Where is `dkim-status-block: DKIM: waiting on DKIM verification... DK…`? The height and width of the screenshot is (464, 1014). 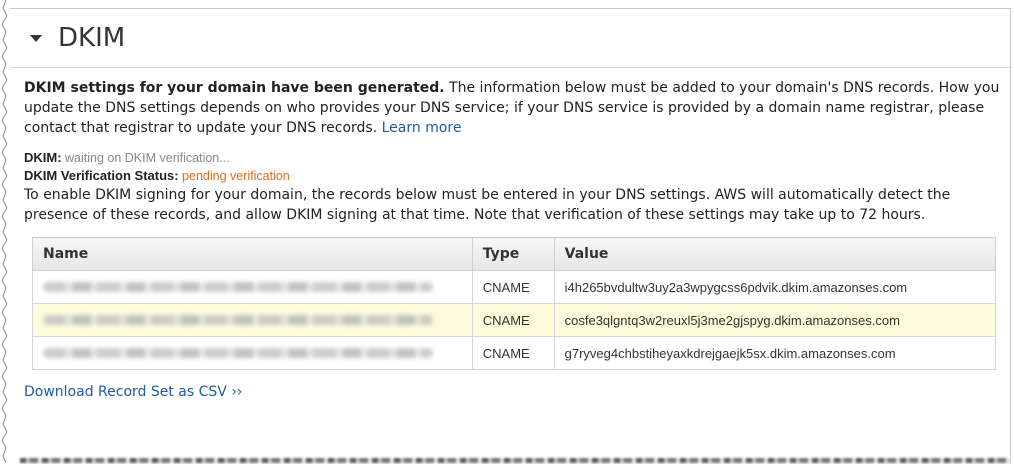 dkim-status-block: DKIM: waiting on DKIM verification... DK… is located at coordinates (517, 167).